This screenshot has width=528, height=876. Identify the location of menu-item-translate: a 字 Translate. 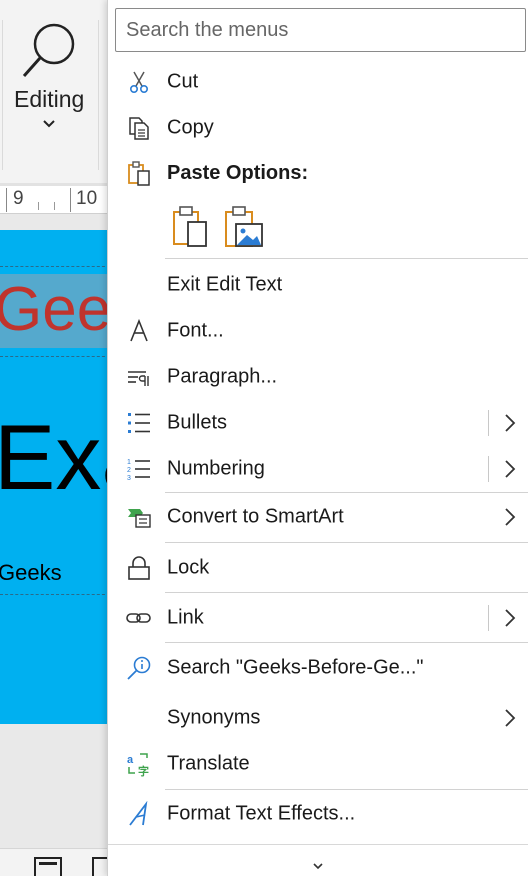
(318, 764).